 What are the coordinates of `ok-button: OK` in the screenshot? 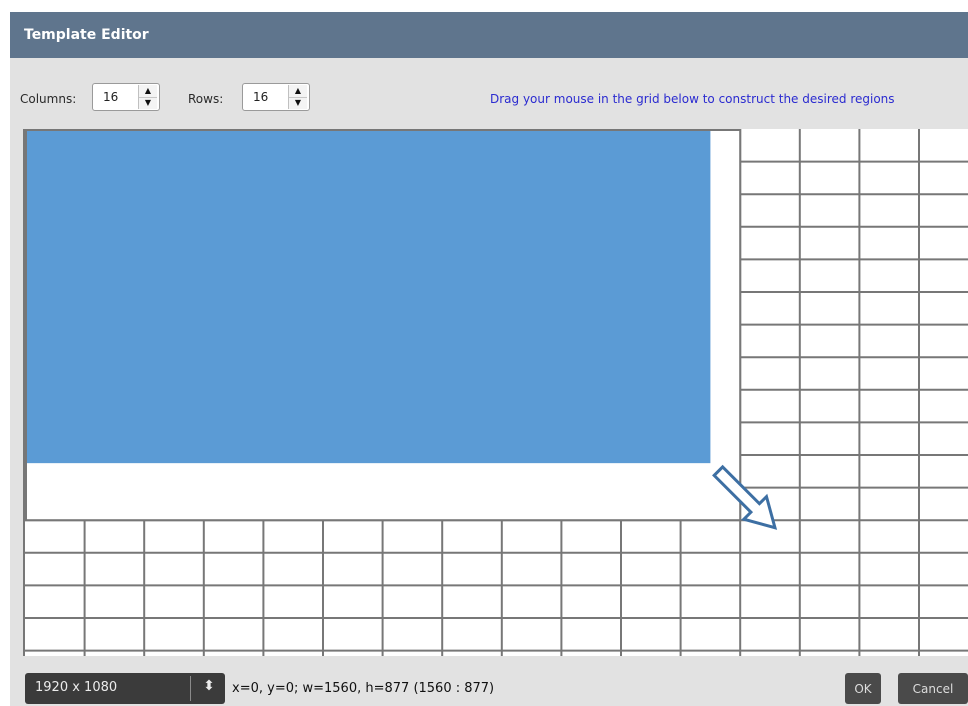 It's located at (863, 688).